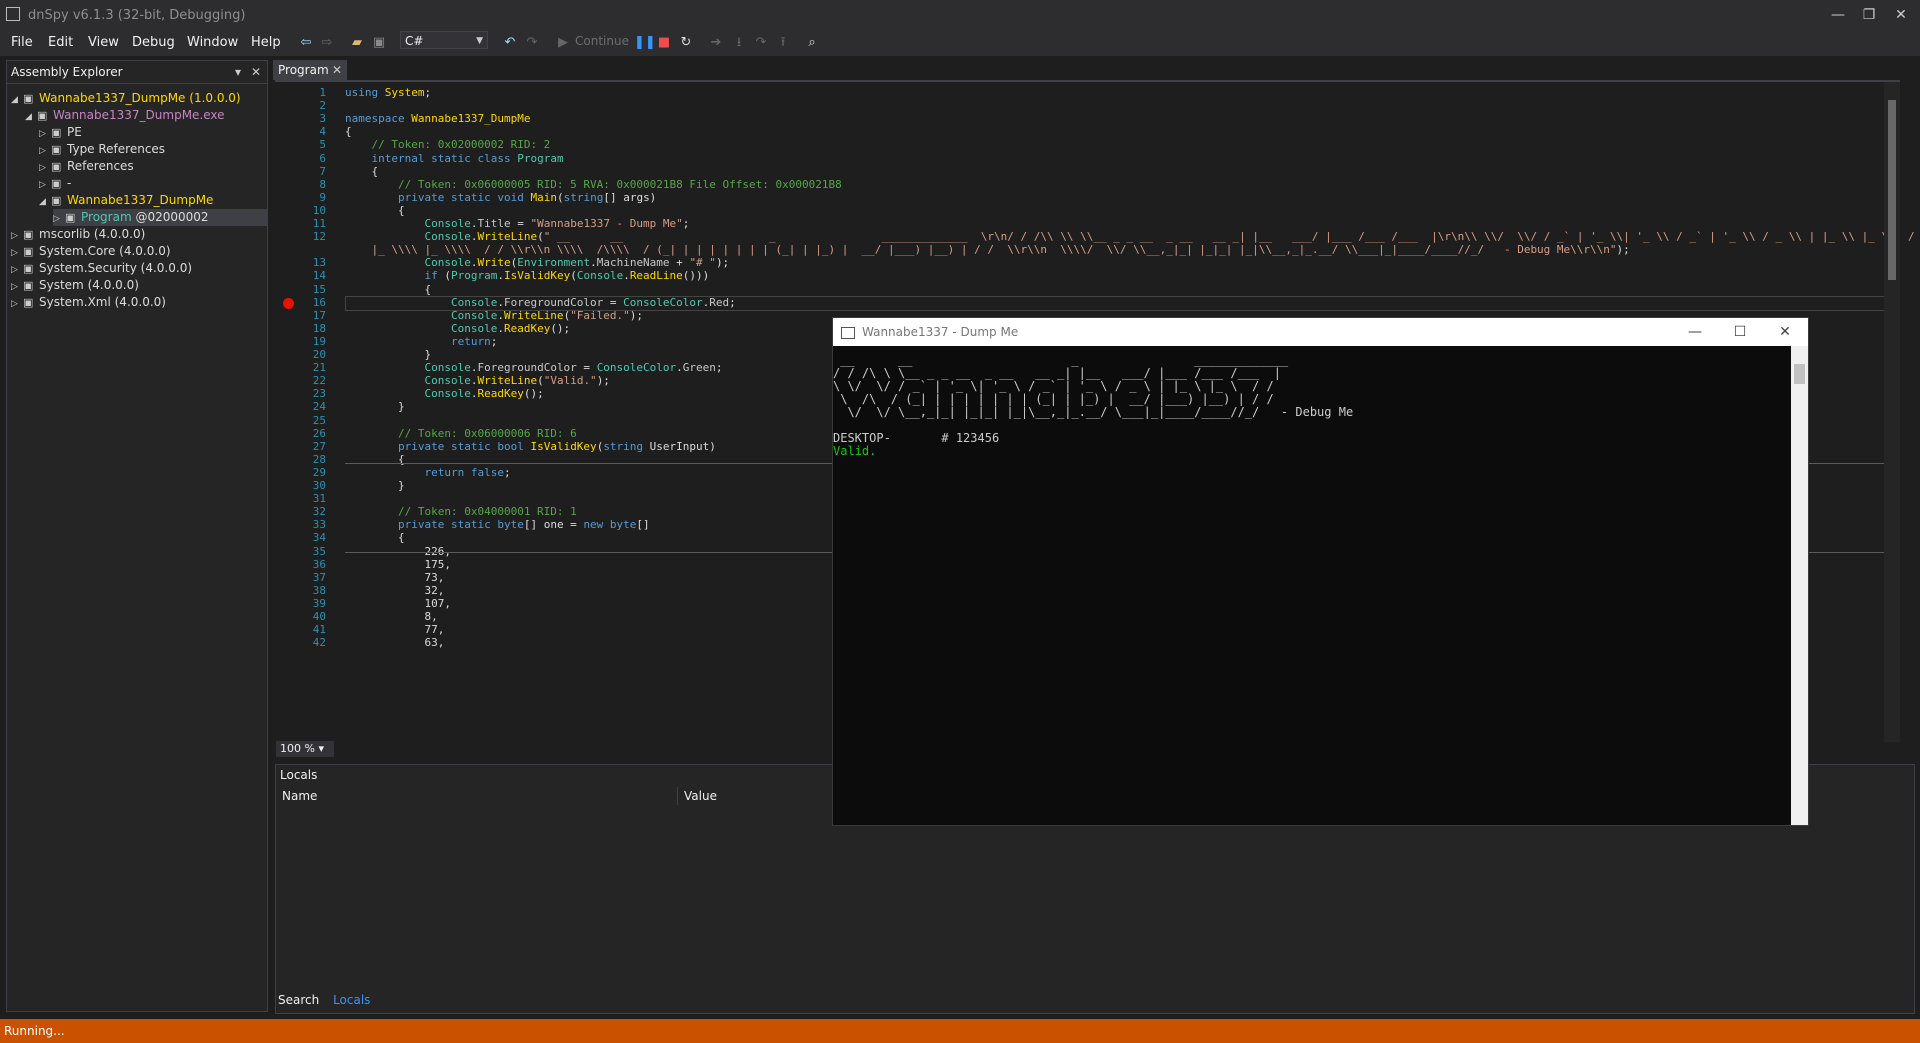 The width and height of the screenshot is (1920, 1043). Describe the element at coordinates (351, 1000) in the screenshot. I see `tab-locals: Locals` at that location.